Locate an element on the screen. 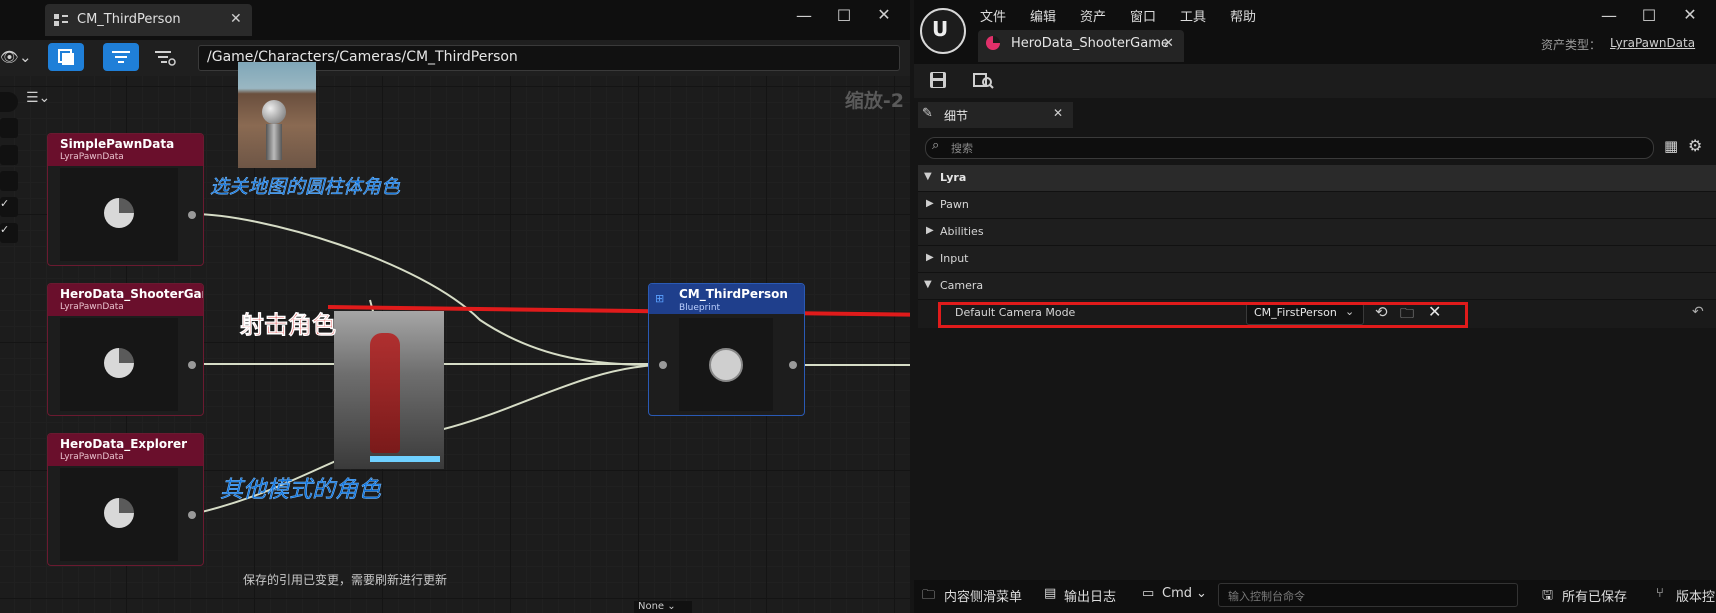 This screenshot has width=1716, height=613. content-drawer-button: 内容侧滑菜单 is located at coordinates (983, 595).